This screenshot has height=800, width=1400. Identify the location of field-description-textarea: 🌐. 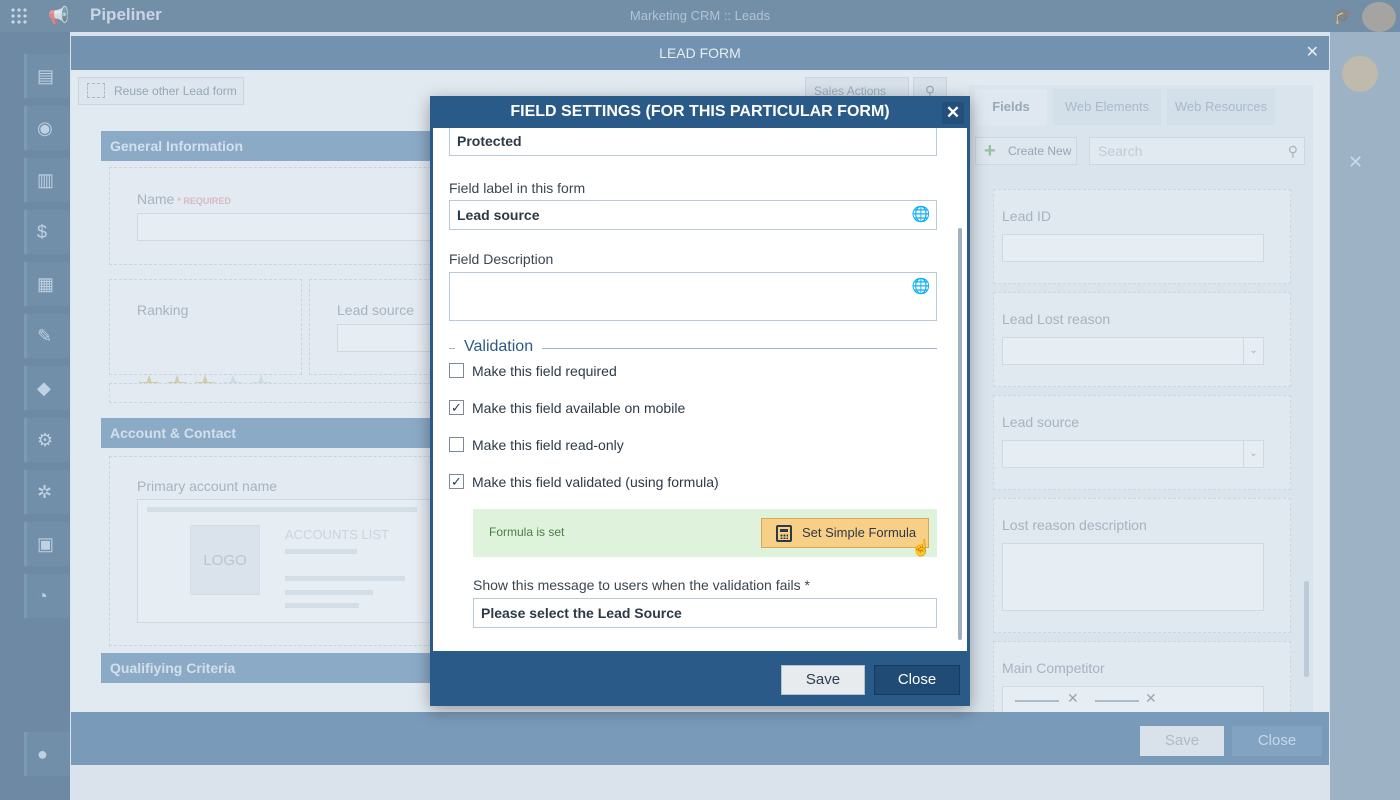
(693, 296).